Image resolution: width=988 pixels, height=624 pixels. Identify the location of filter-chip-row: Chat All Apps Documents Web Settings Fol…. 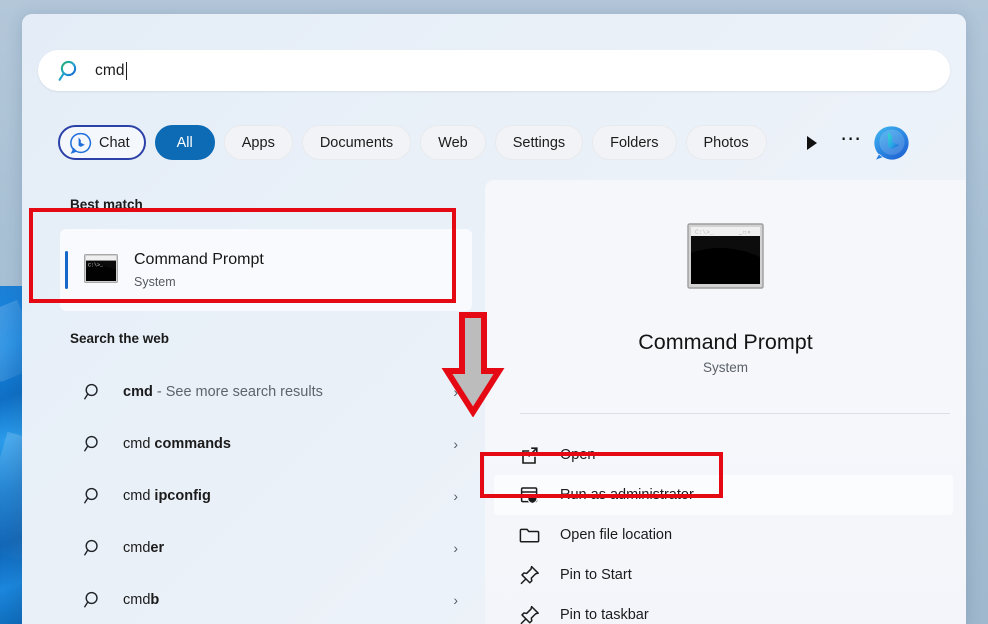
(485, 142).